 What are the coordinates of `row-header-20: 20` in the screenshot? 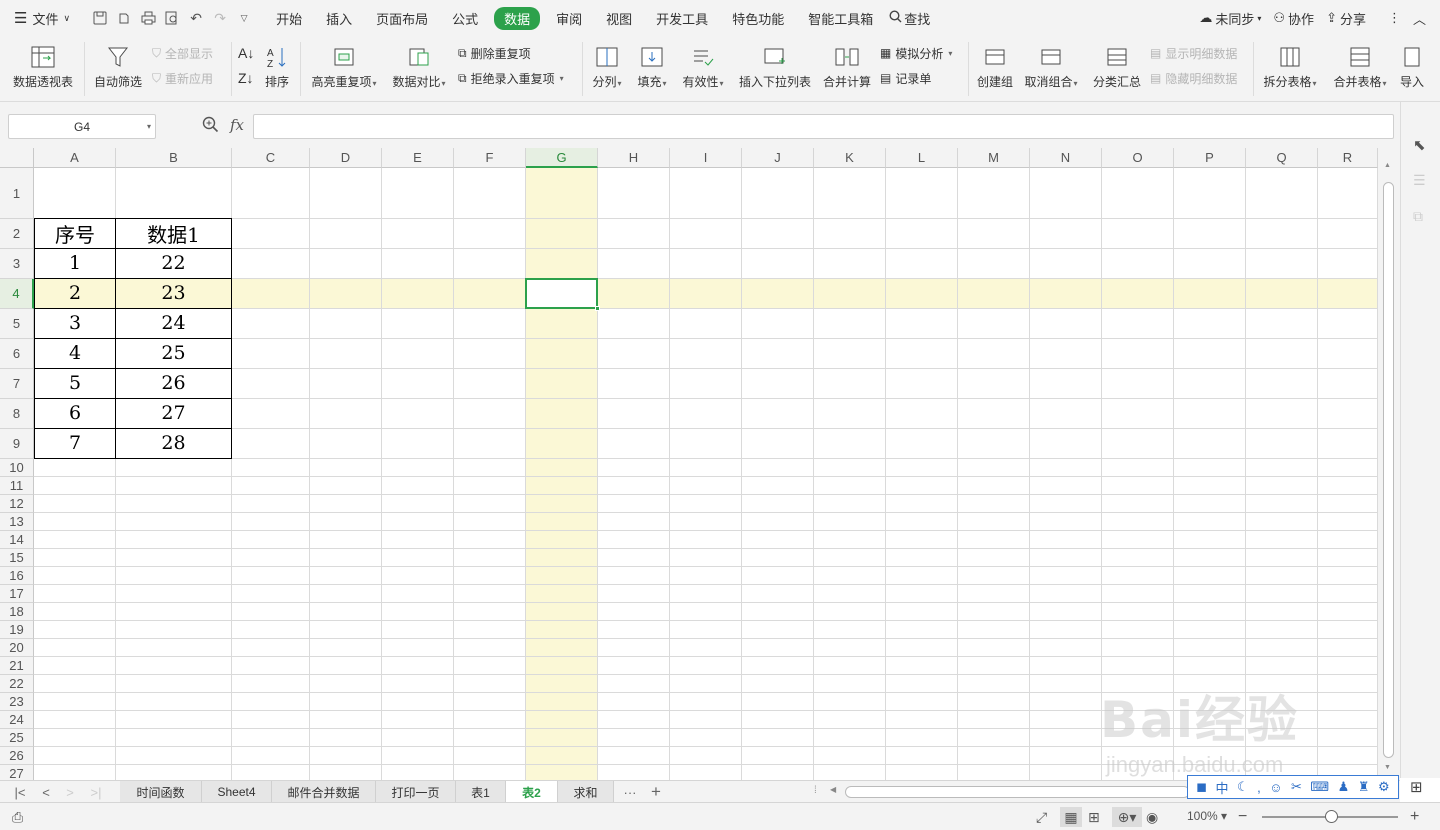 It's located at (17, 648).